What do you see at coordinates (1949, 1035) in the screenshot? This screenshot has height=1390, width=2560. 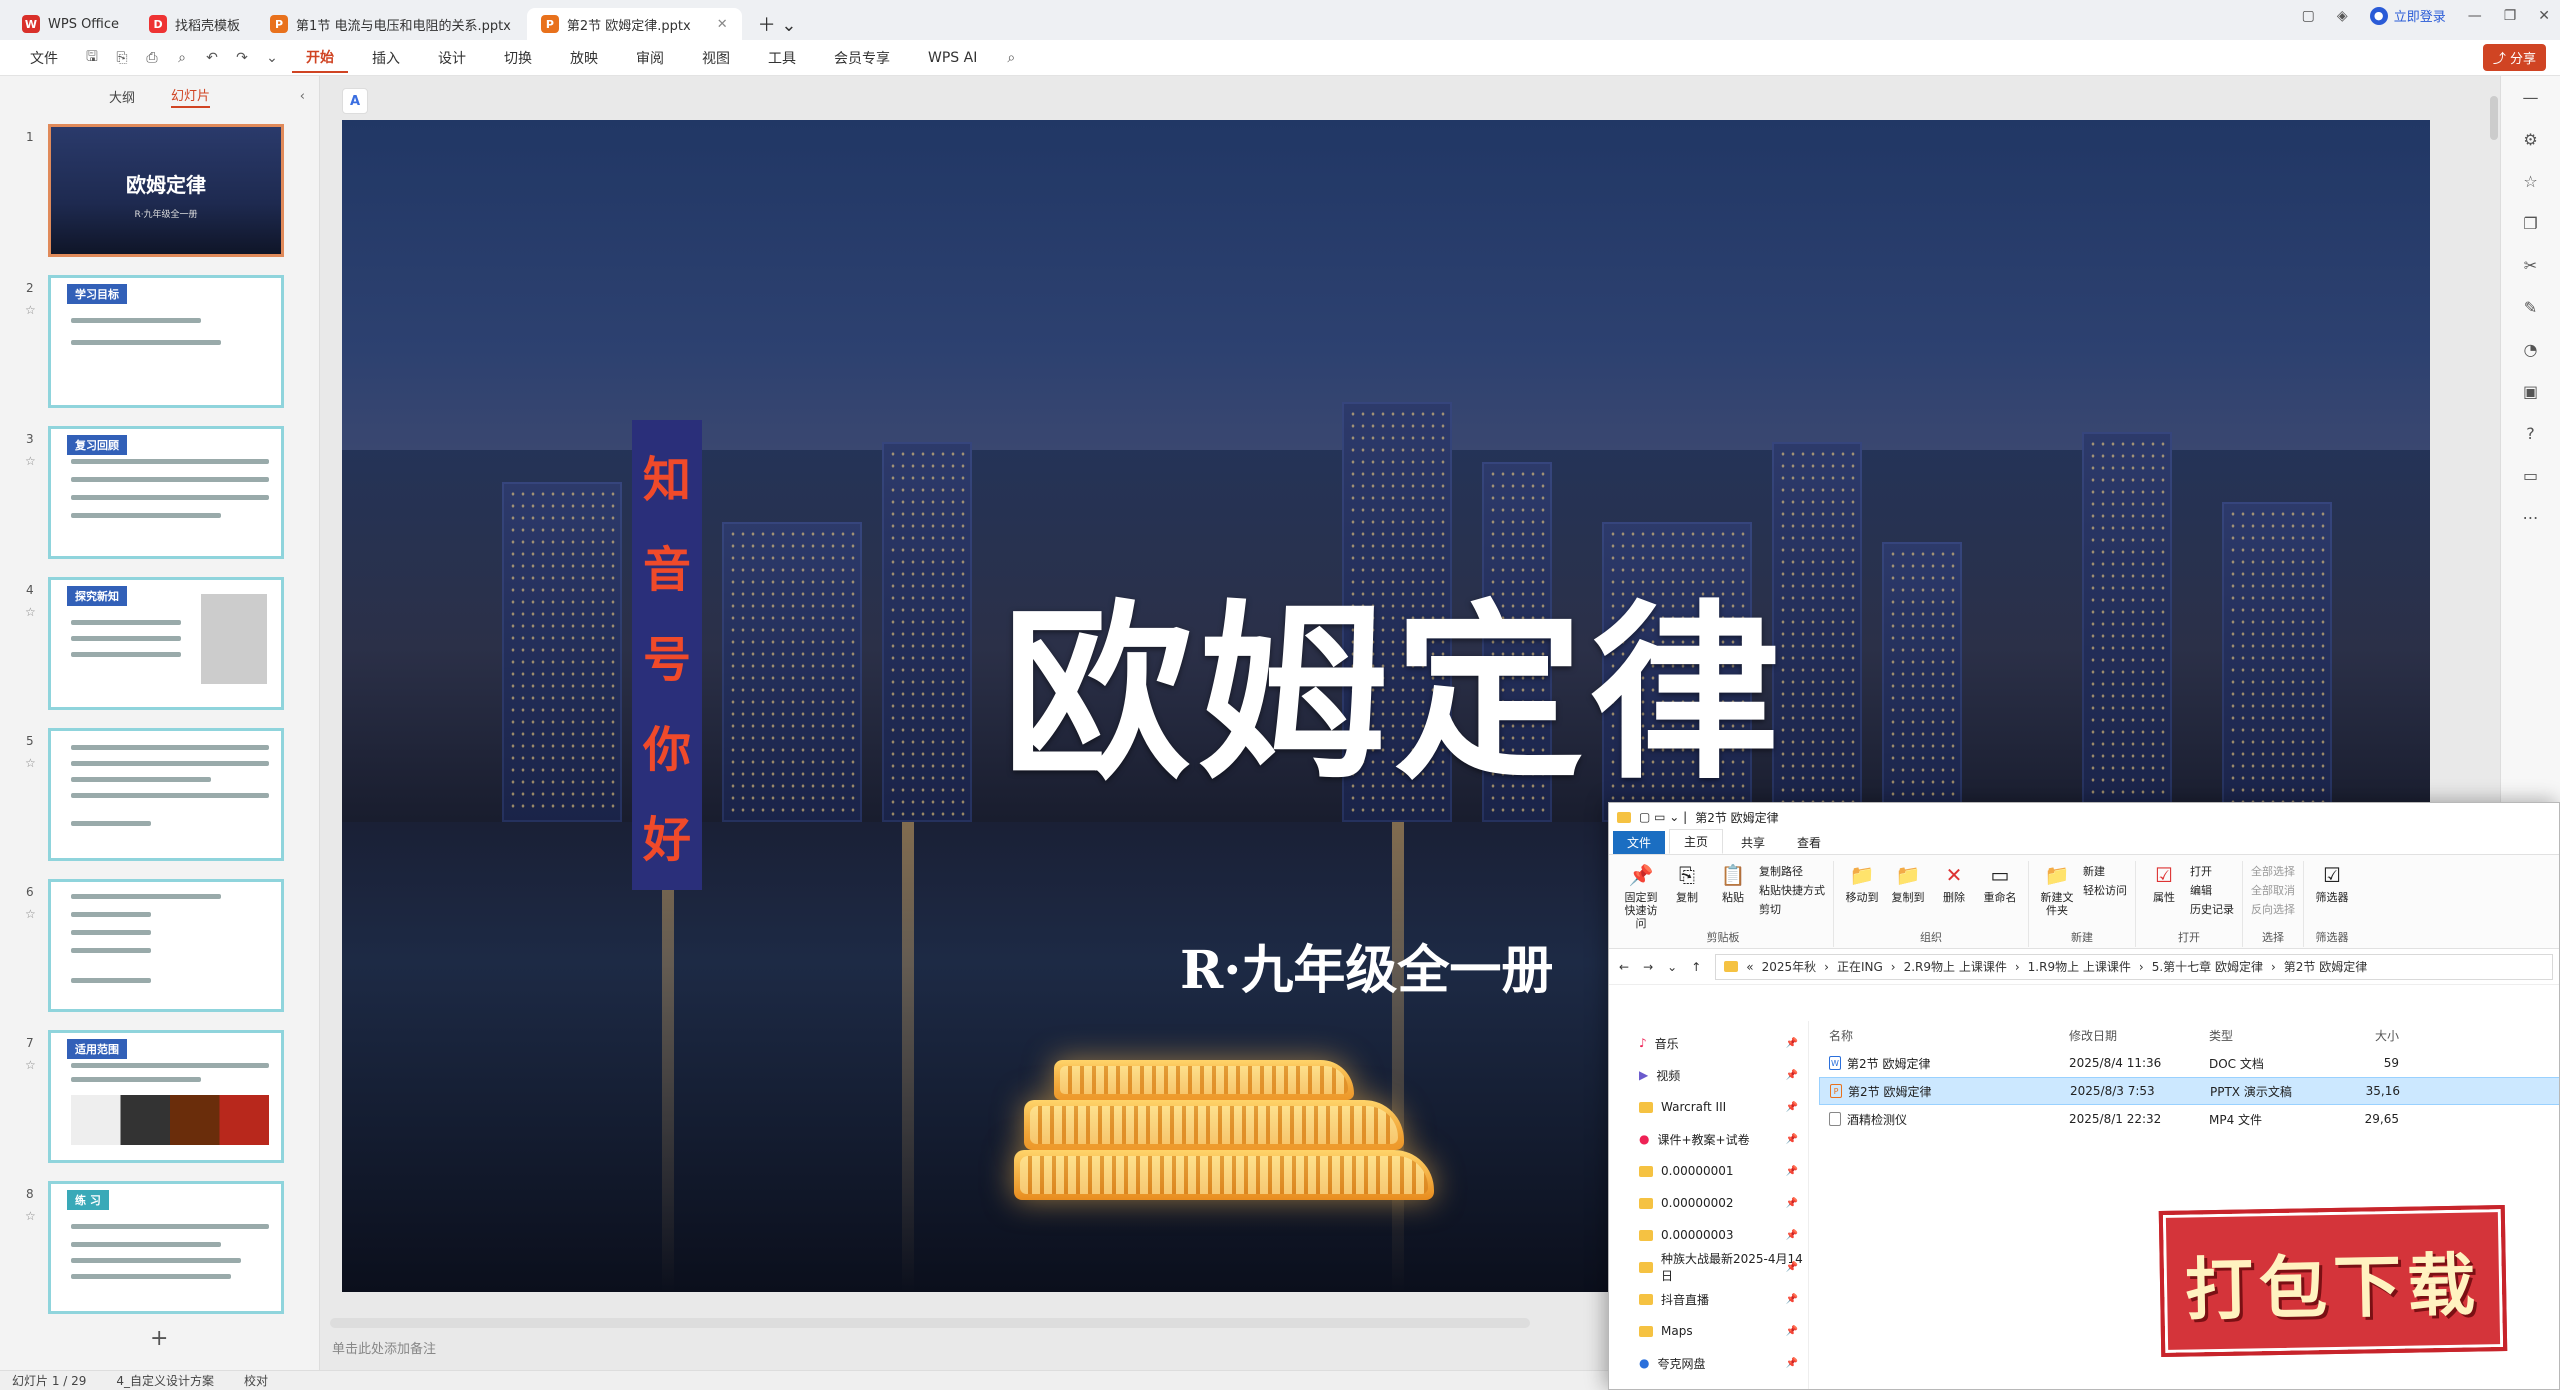 I see `column-name: 名称` at bounding box center [1949, 1035].